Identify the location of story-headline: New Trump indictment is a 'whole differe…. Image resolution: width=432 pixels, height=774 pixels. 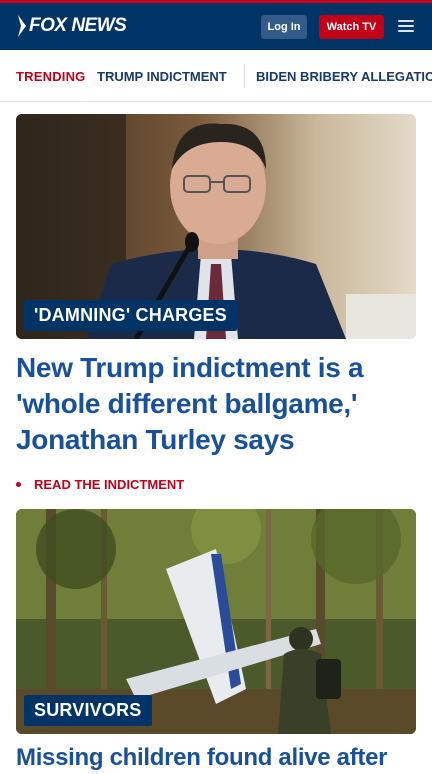
(211, 404).